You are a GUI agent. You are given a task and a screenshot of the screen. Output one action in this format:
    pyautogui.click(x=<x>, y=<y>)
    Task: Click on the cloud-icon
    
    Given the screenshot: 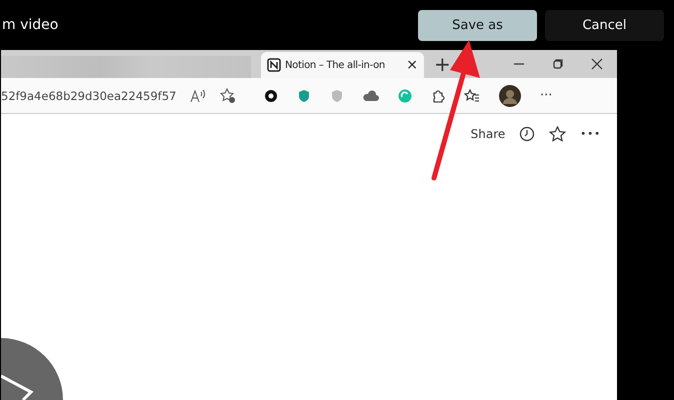 What is the action you would take?
    pyautogui.click(x=371, y=96)
    